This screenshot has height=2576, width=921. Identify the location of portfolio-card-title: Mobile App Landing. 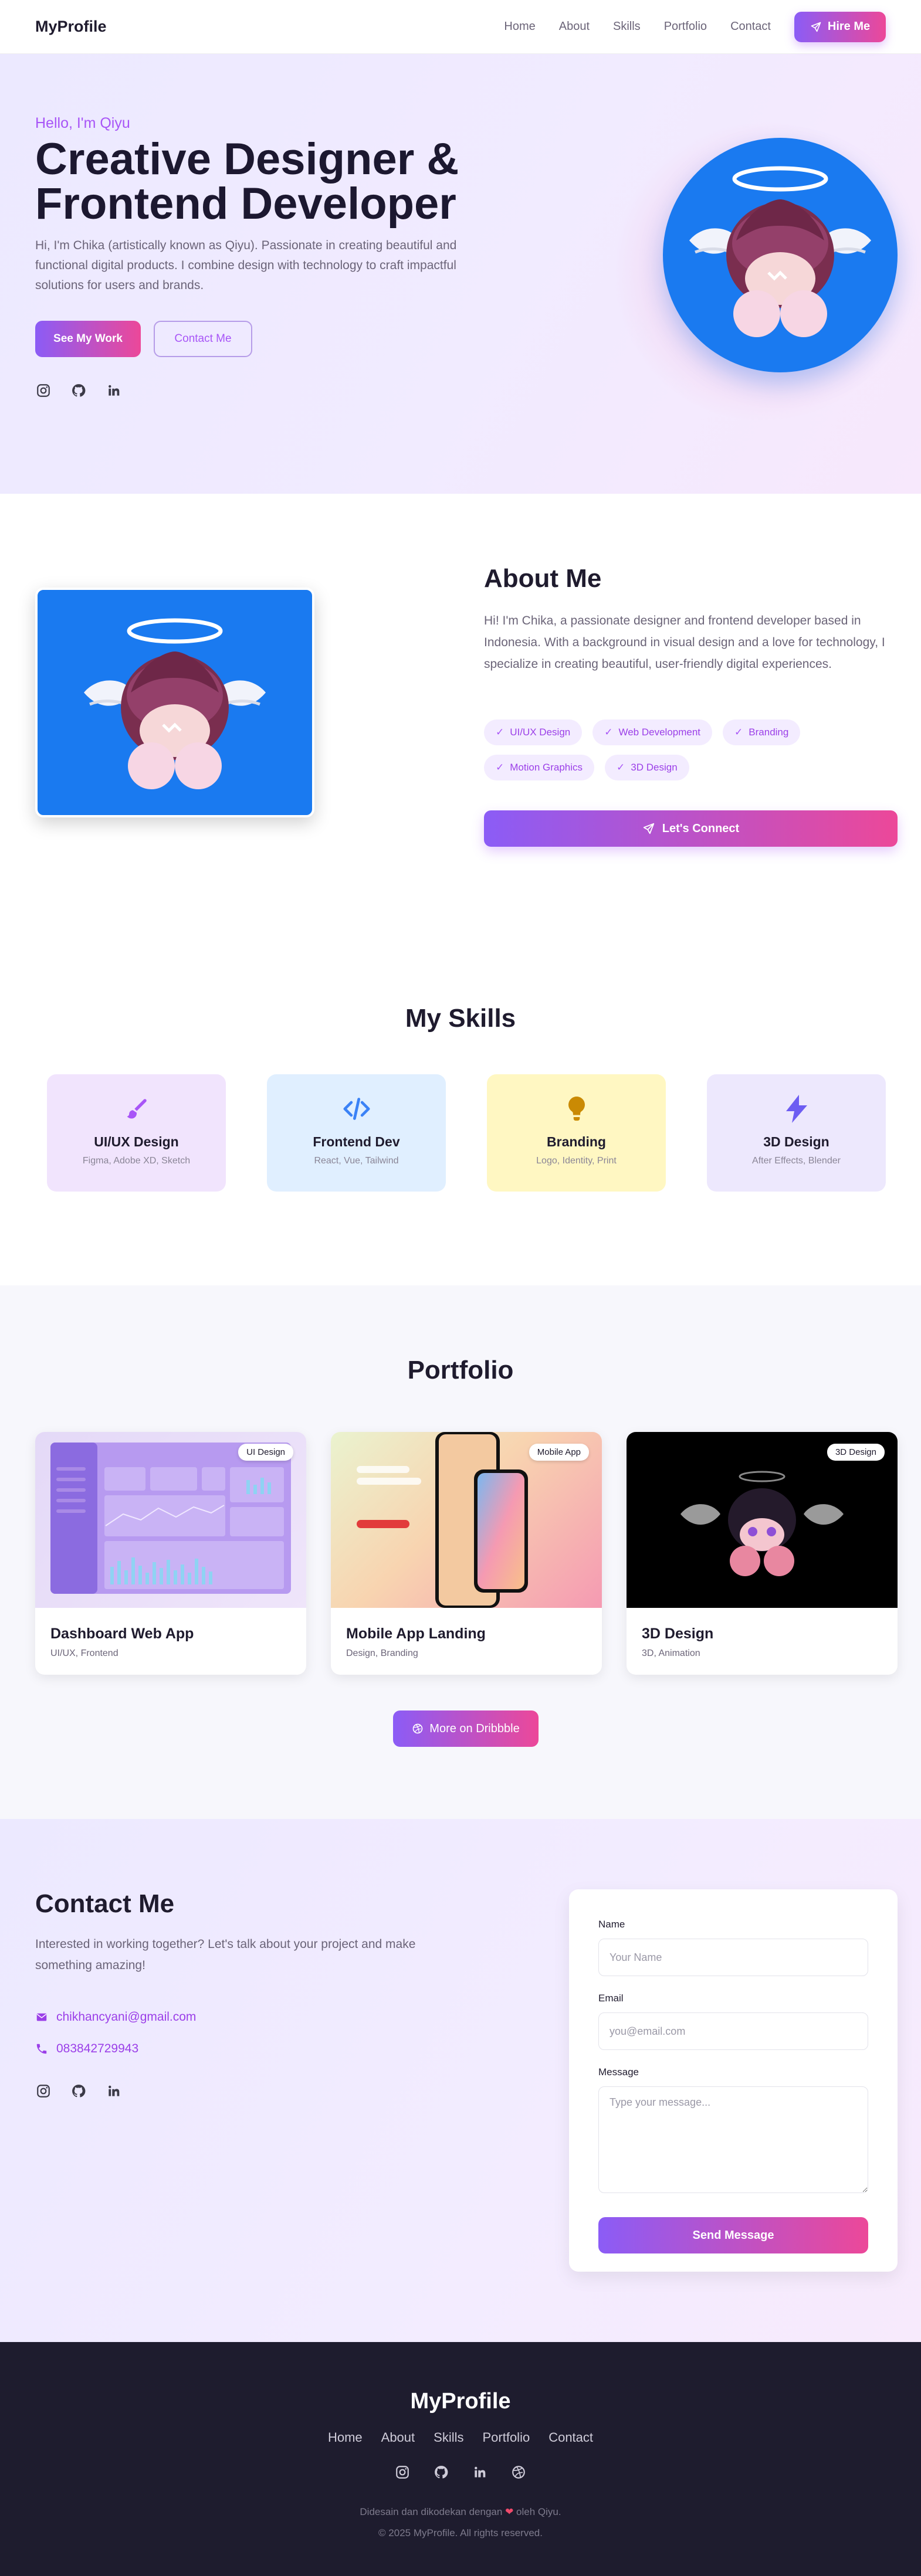
(416, 1633).